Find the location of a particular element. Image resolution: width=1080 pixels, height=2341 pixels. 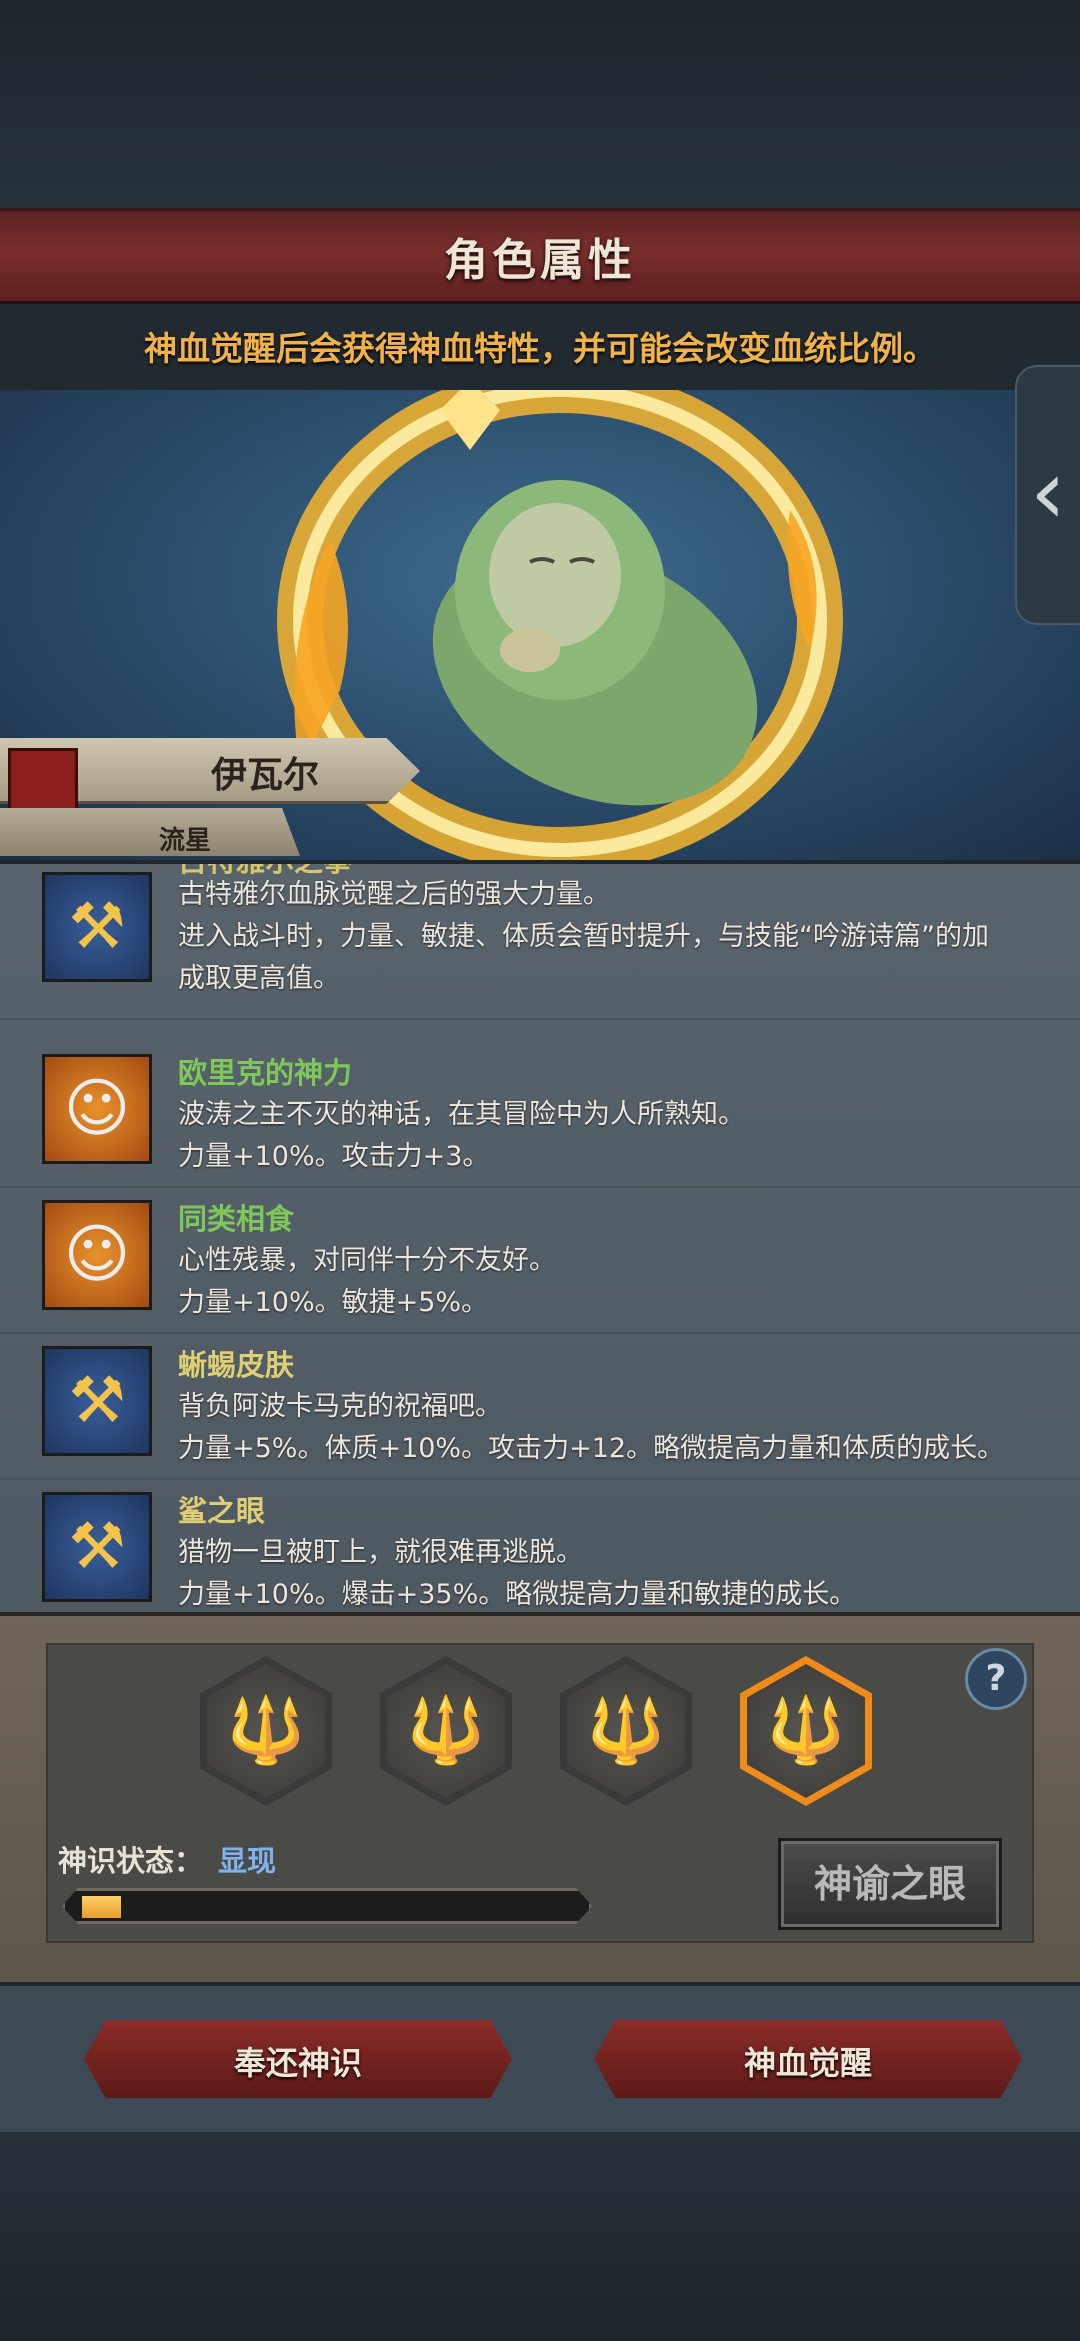

character-name: 伊瓦尔 is located at coordinates (264, 775).